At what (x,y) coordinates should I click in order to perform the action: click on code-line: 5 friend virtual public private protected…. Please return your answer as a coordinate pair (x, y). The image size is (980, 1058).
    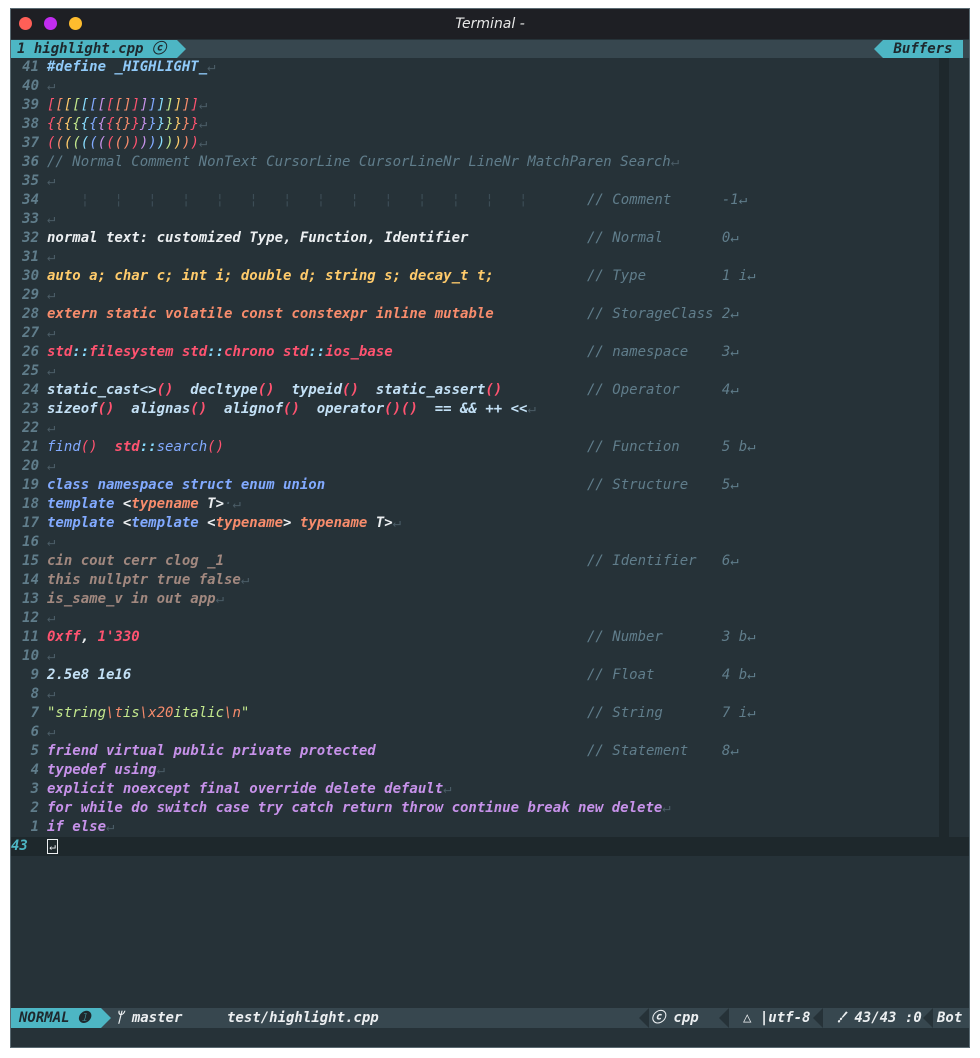
    Looking at the image, I should click on (476, 751).